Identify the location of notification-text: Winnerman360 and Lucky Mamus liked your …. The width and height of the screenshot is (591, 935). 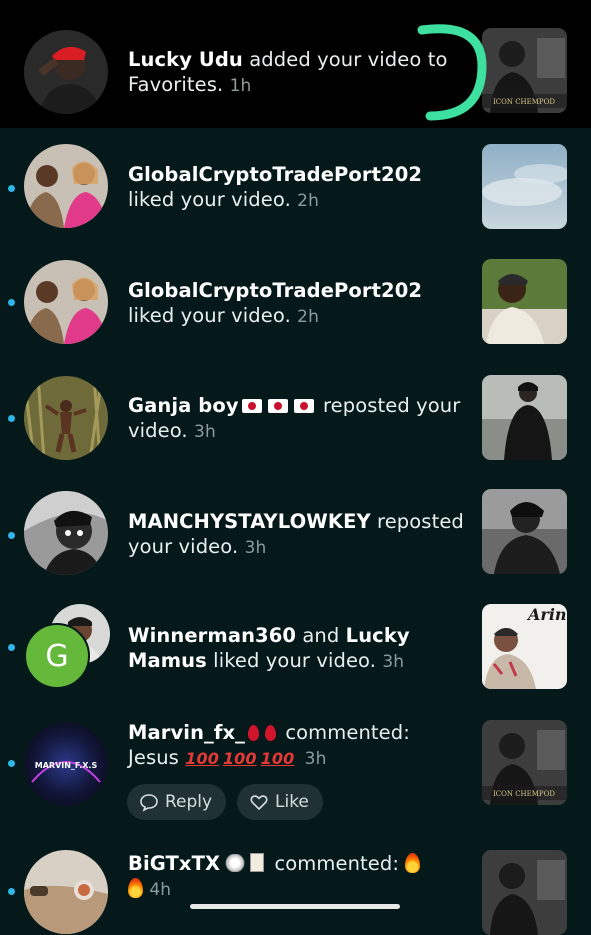
(298, 649).